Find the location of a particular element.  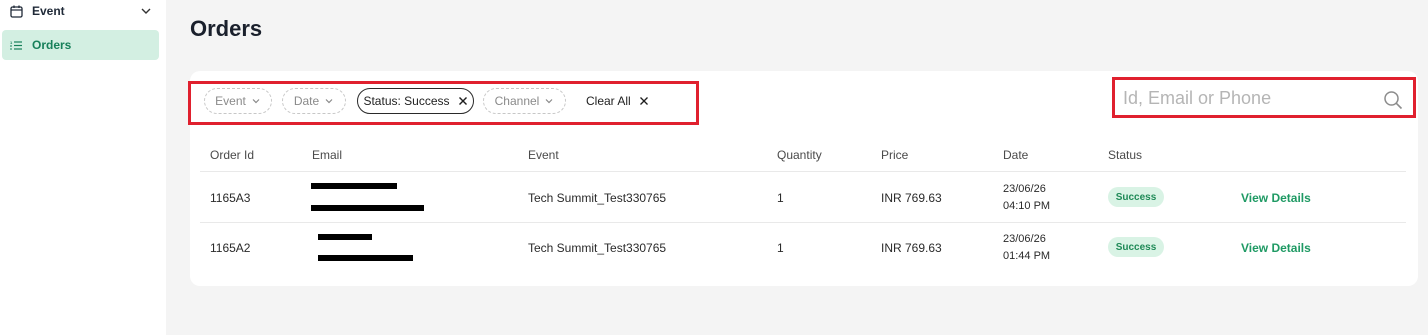

column-header-quantity: Quantity is located at coordinates (799, 155).